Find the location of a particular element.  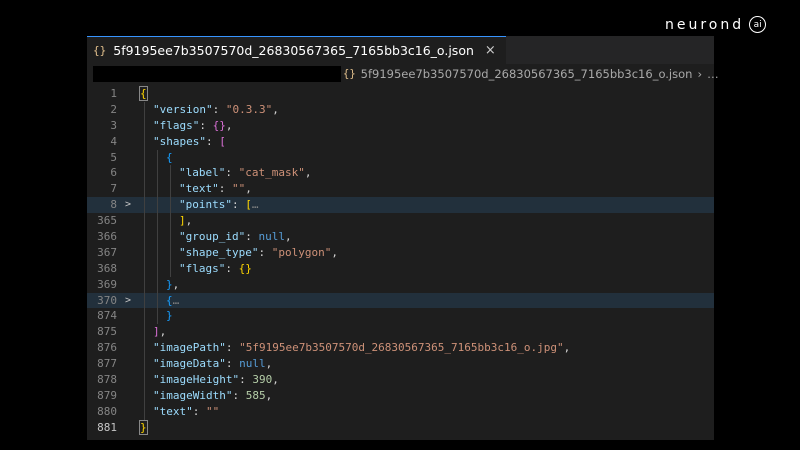

brand-logo: neurond ai is located at coordinates (716, 24).